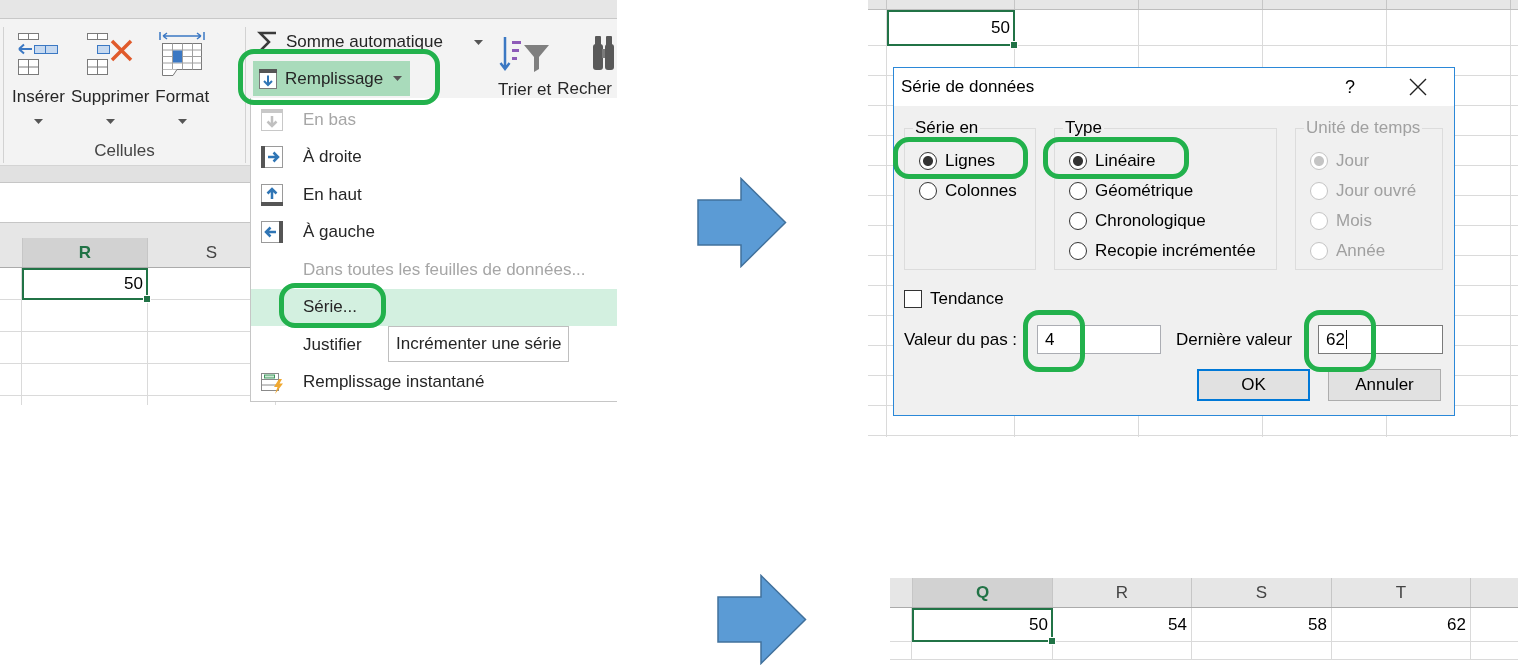 The width and height of the screenshot is (1518, 665). I want to click on radio-label: Jour ouvré, so click(1376, 191).